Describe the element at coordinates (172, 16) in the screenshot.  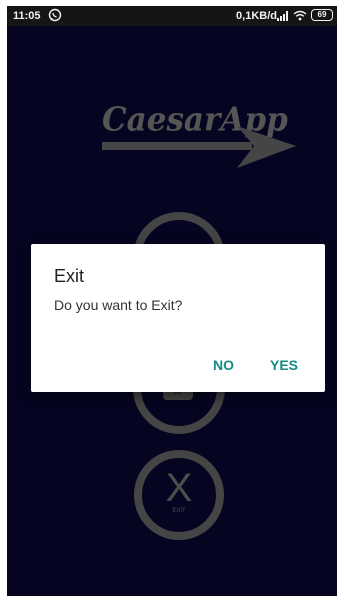
I see `status-bar: 11:05 0,1KB/d 69` at that location.